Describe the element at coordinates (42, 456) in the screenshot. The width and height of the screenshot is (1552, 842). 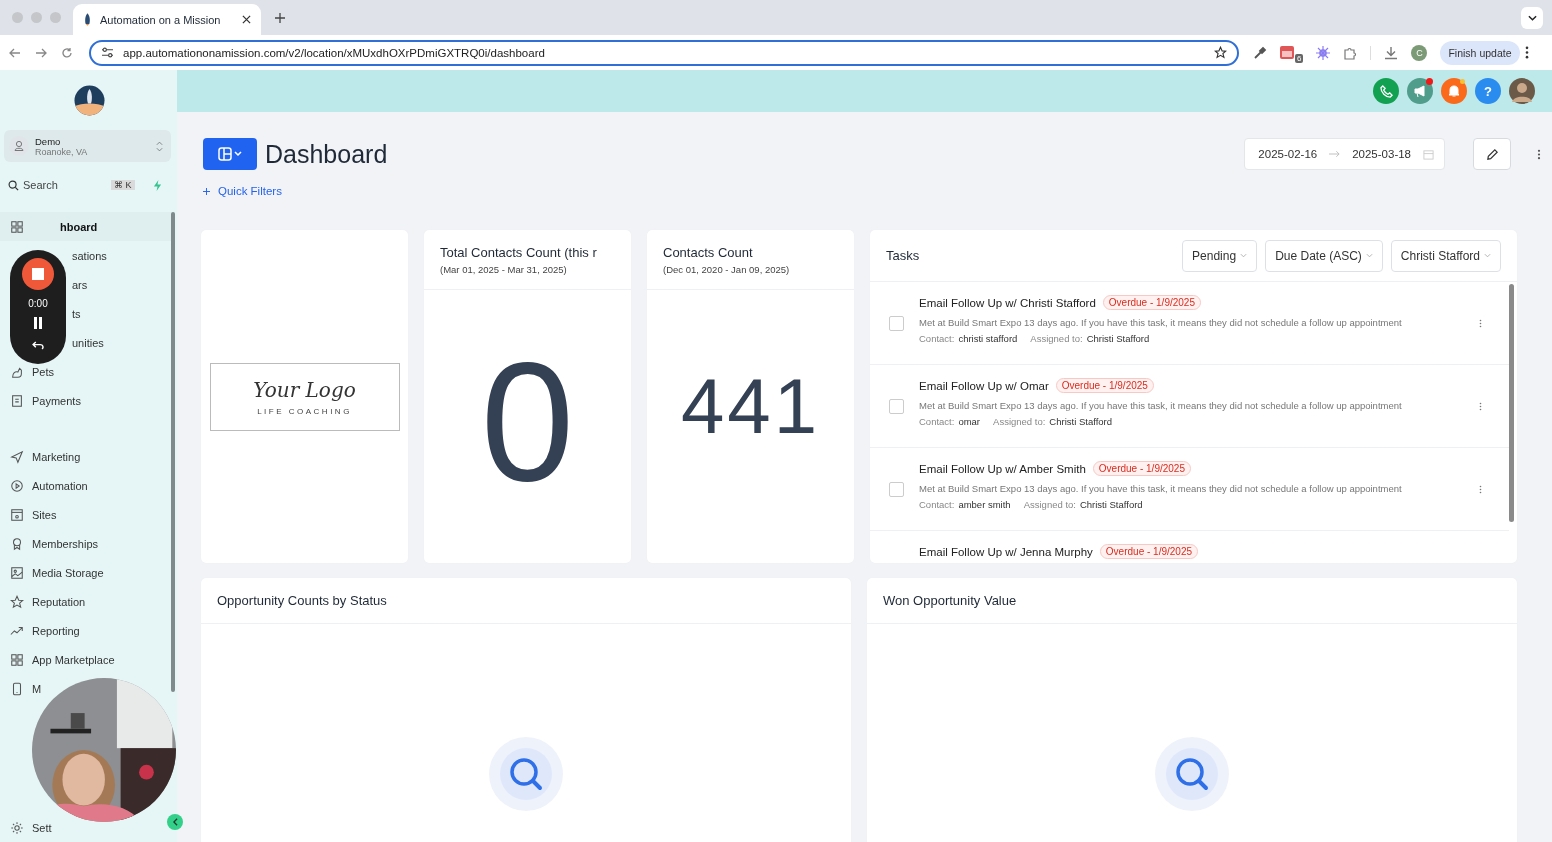
I see `sidebar-item: Marketing` at that location.